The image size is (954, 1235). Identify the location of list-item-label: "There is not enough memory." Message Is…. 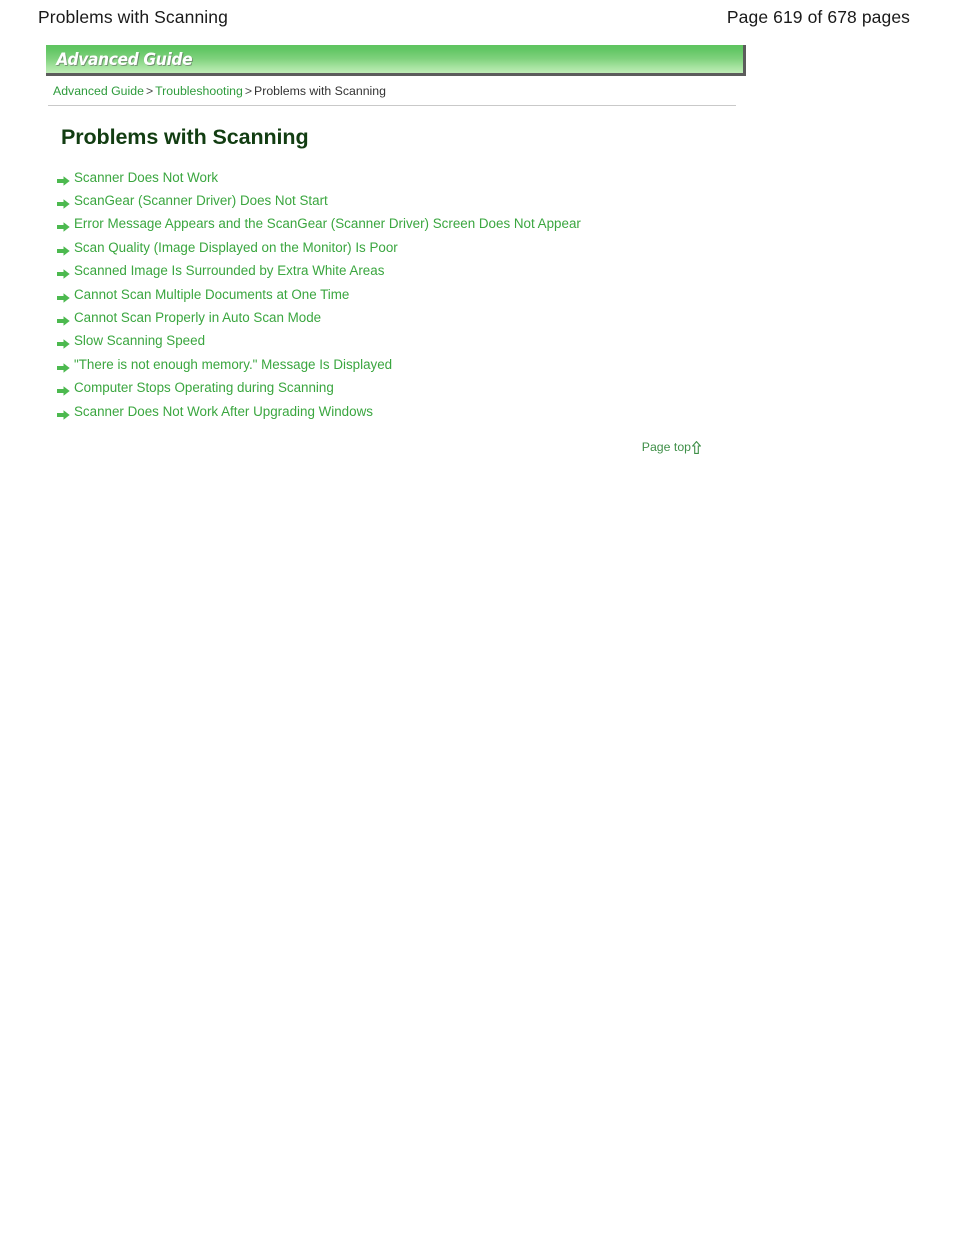
(233, 365).